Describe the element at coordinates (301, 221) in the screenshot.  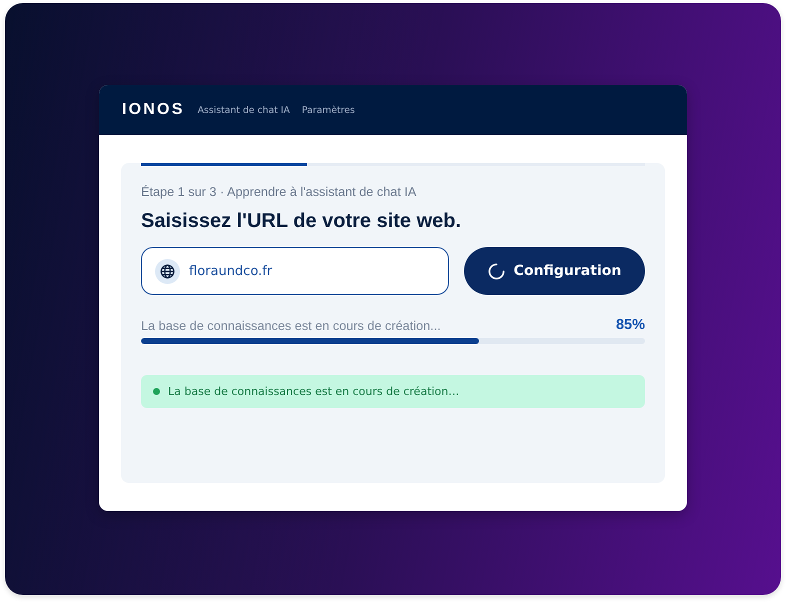
I see `panel-title: Saisissez l'URL de votre site web.` at that location.